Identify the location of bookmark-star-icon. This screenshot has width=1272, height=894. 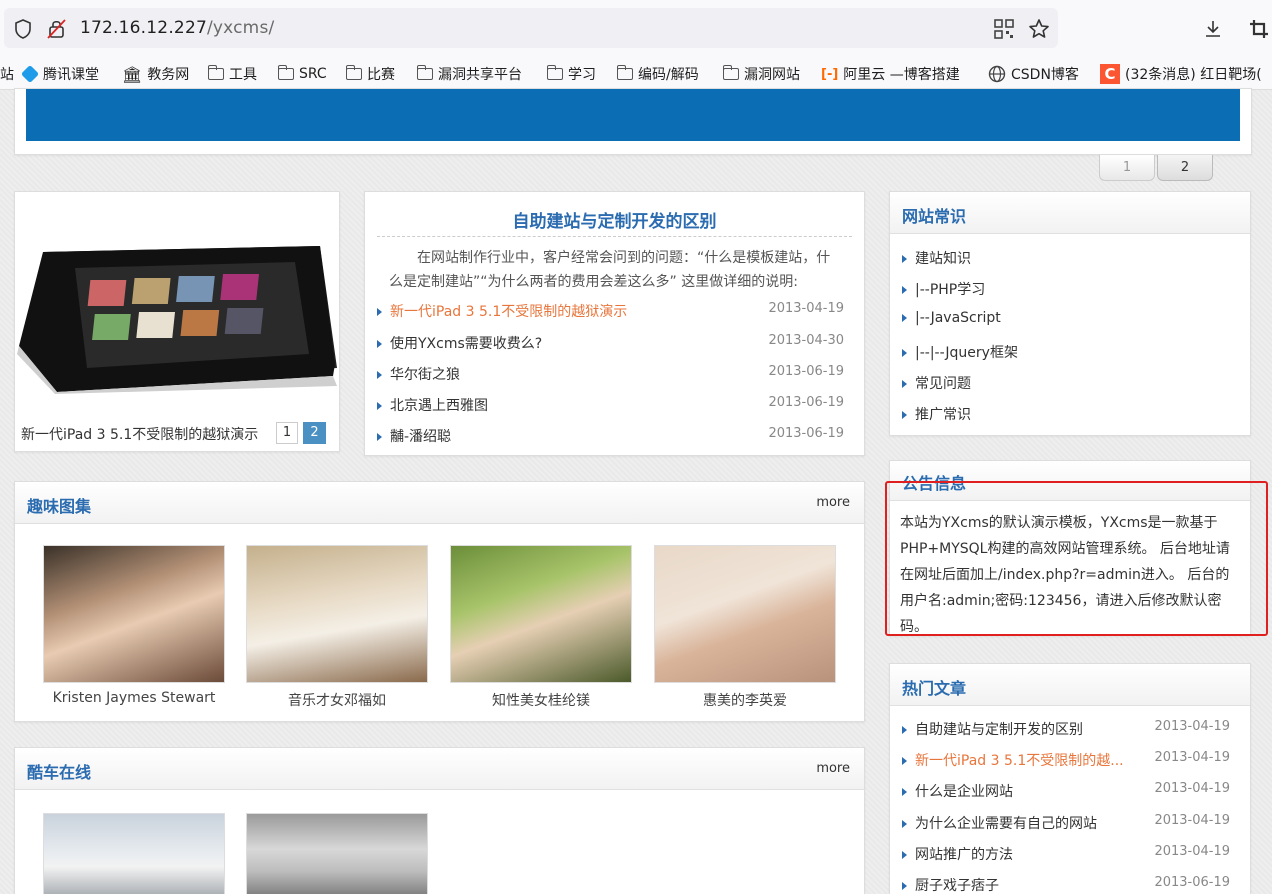
(1039, 29).